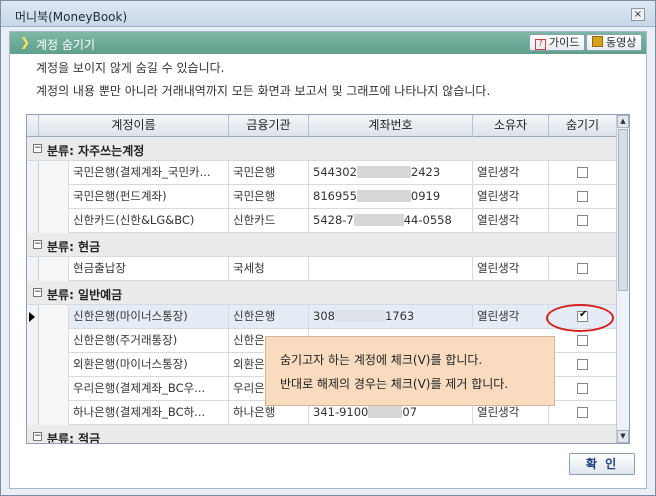  I want to click on grid-corner, so click(33, 126).